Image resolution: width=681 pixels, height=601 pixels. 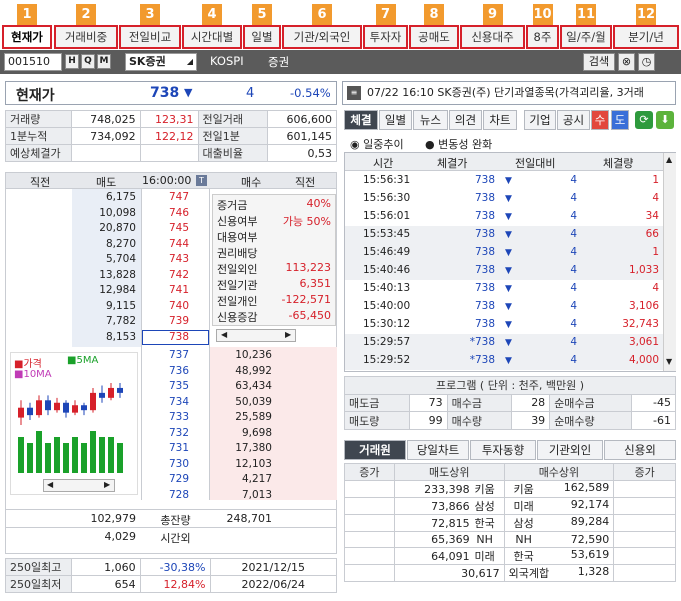 What do you see at coordinates (485, 523) in the screenshot?
I see `broker-sell-name: 한국` at bounding box center [485, 523].